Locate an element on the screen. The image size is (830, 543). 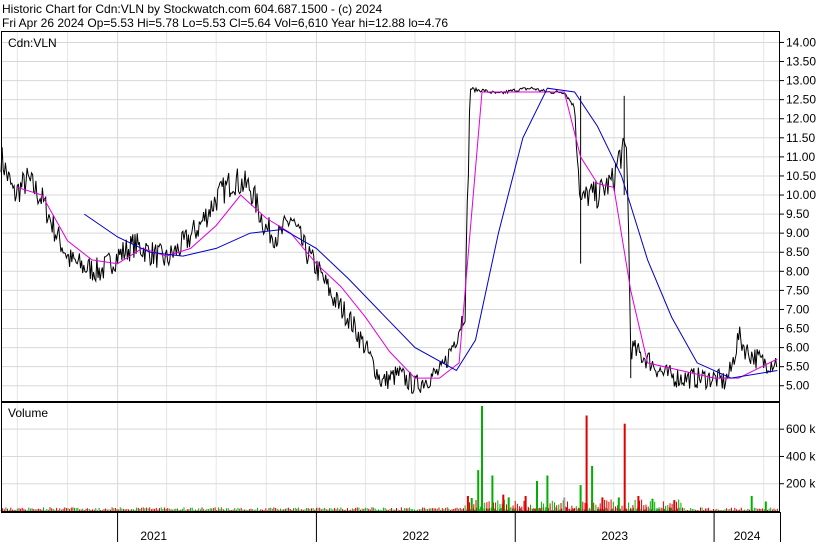
year-label: 2024 is located at coordinates (747, 536).